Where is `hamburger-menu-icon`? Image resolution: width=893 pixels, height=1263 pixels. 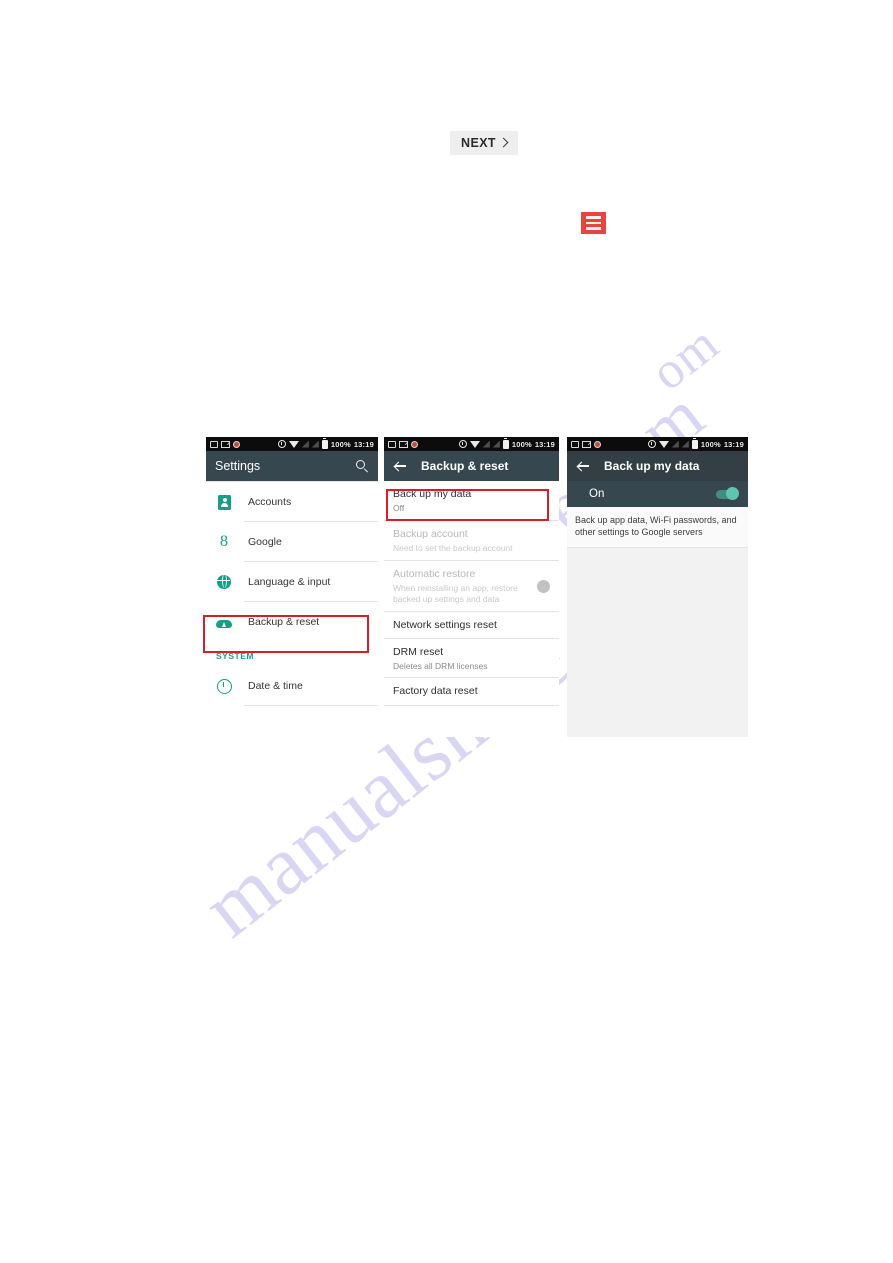
hamburger-menu-icon is located at coordinates (593, 223).